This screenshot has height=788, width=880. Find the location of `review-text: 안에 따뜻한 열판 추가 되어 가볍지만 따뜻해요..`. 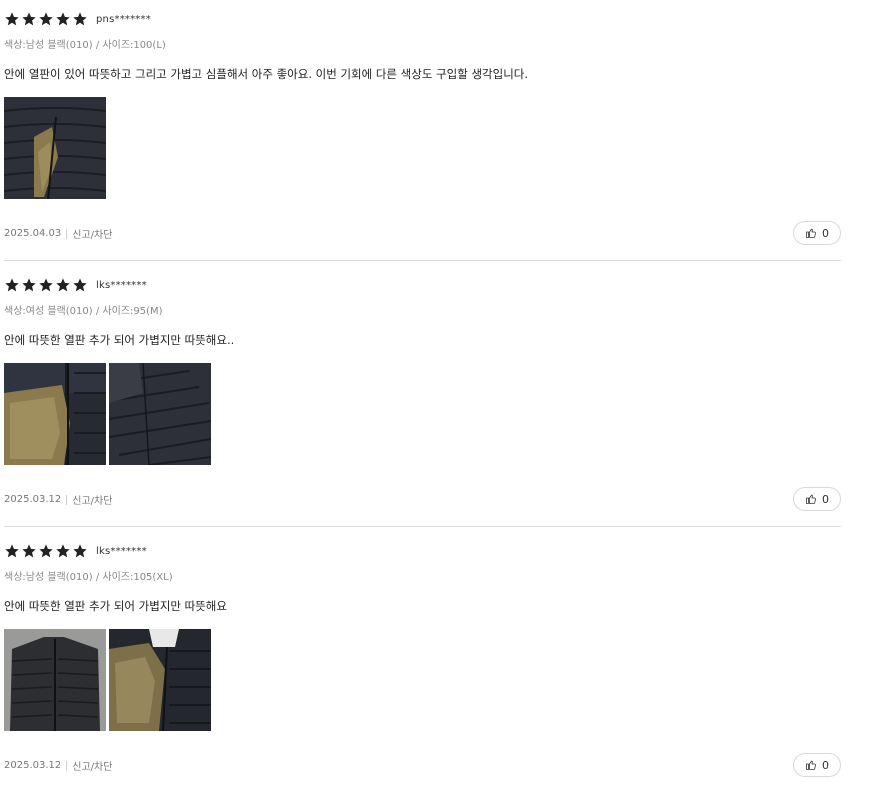

review-text: 안에 따뜻한 열판 추가 되어 가볍지만 따뜻해요.. is located at coordinates (119, 340).